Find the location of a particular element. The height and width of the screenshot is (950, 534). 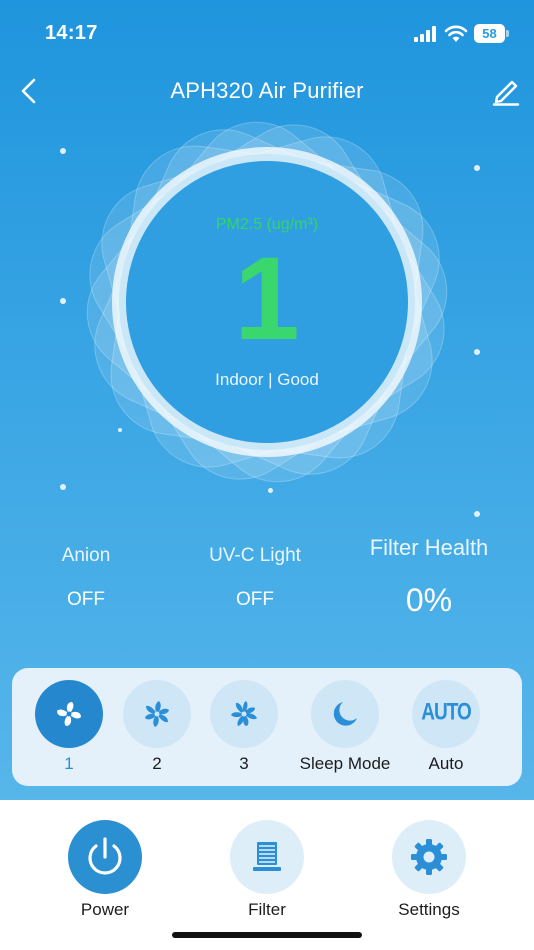

filter-health-value: 0% is located at coordinates (429, 600).